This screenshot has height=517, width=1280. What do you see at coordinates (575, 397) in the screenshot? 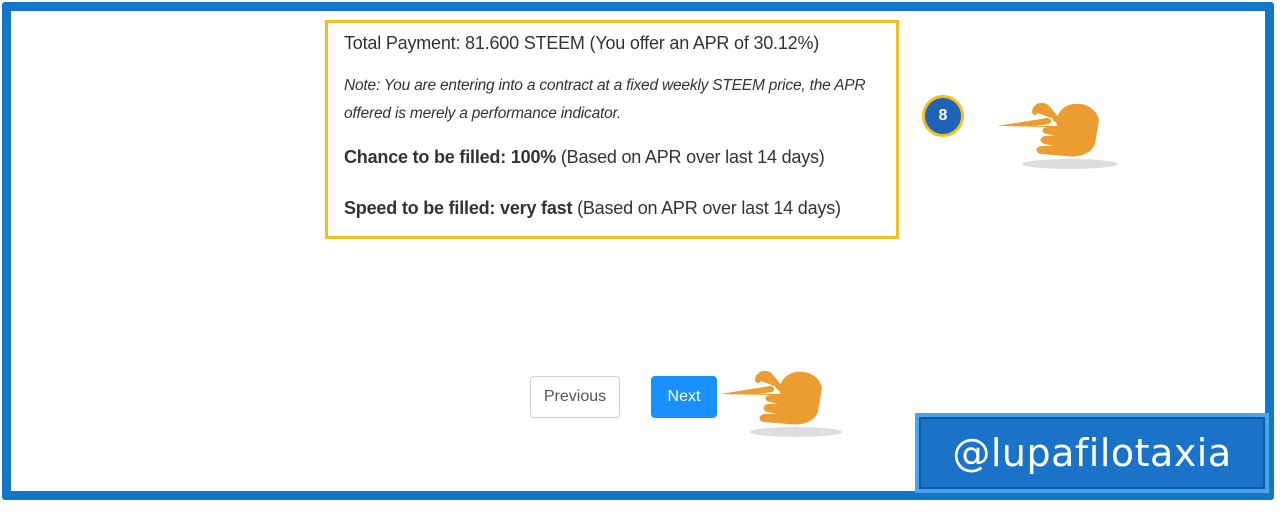
I see `previous-button: Previous` at bounding box center [575, 397].